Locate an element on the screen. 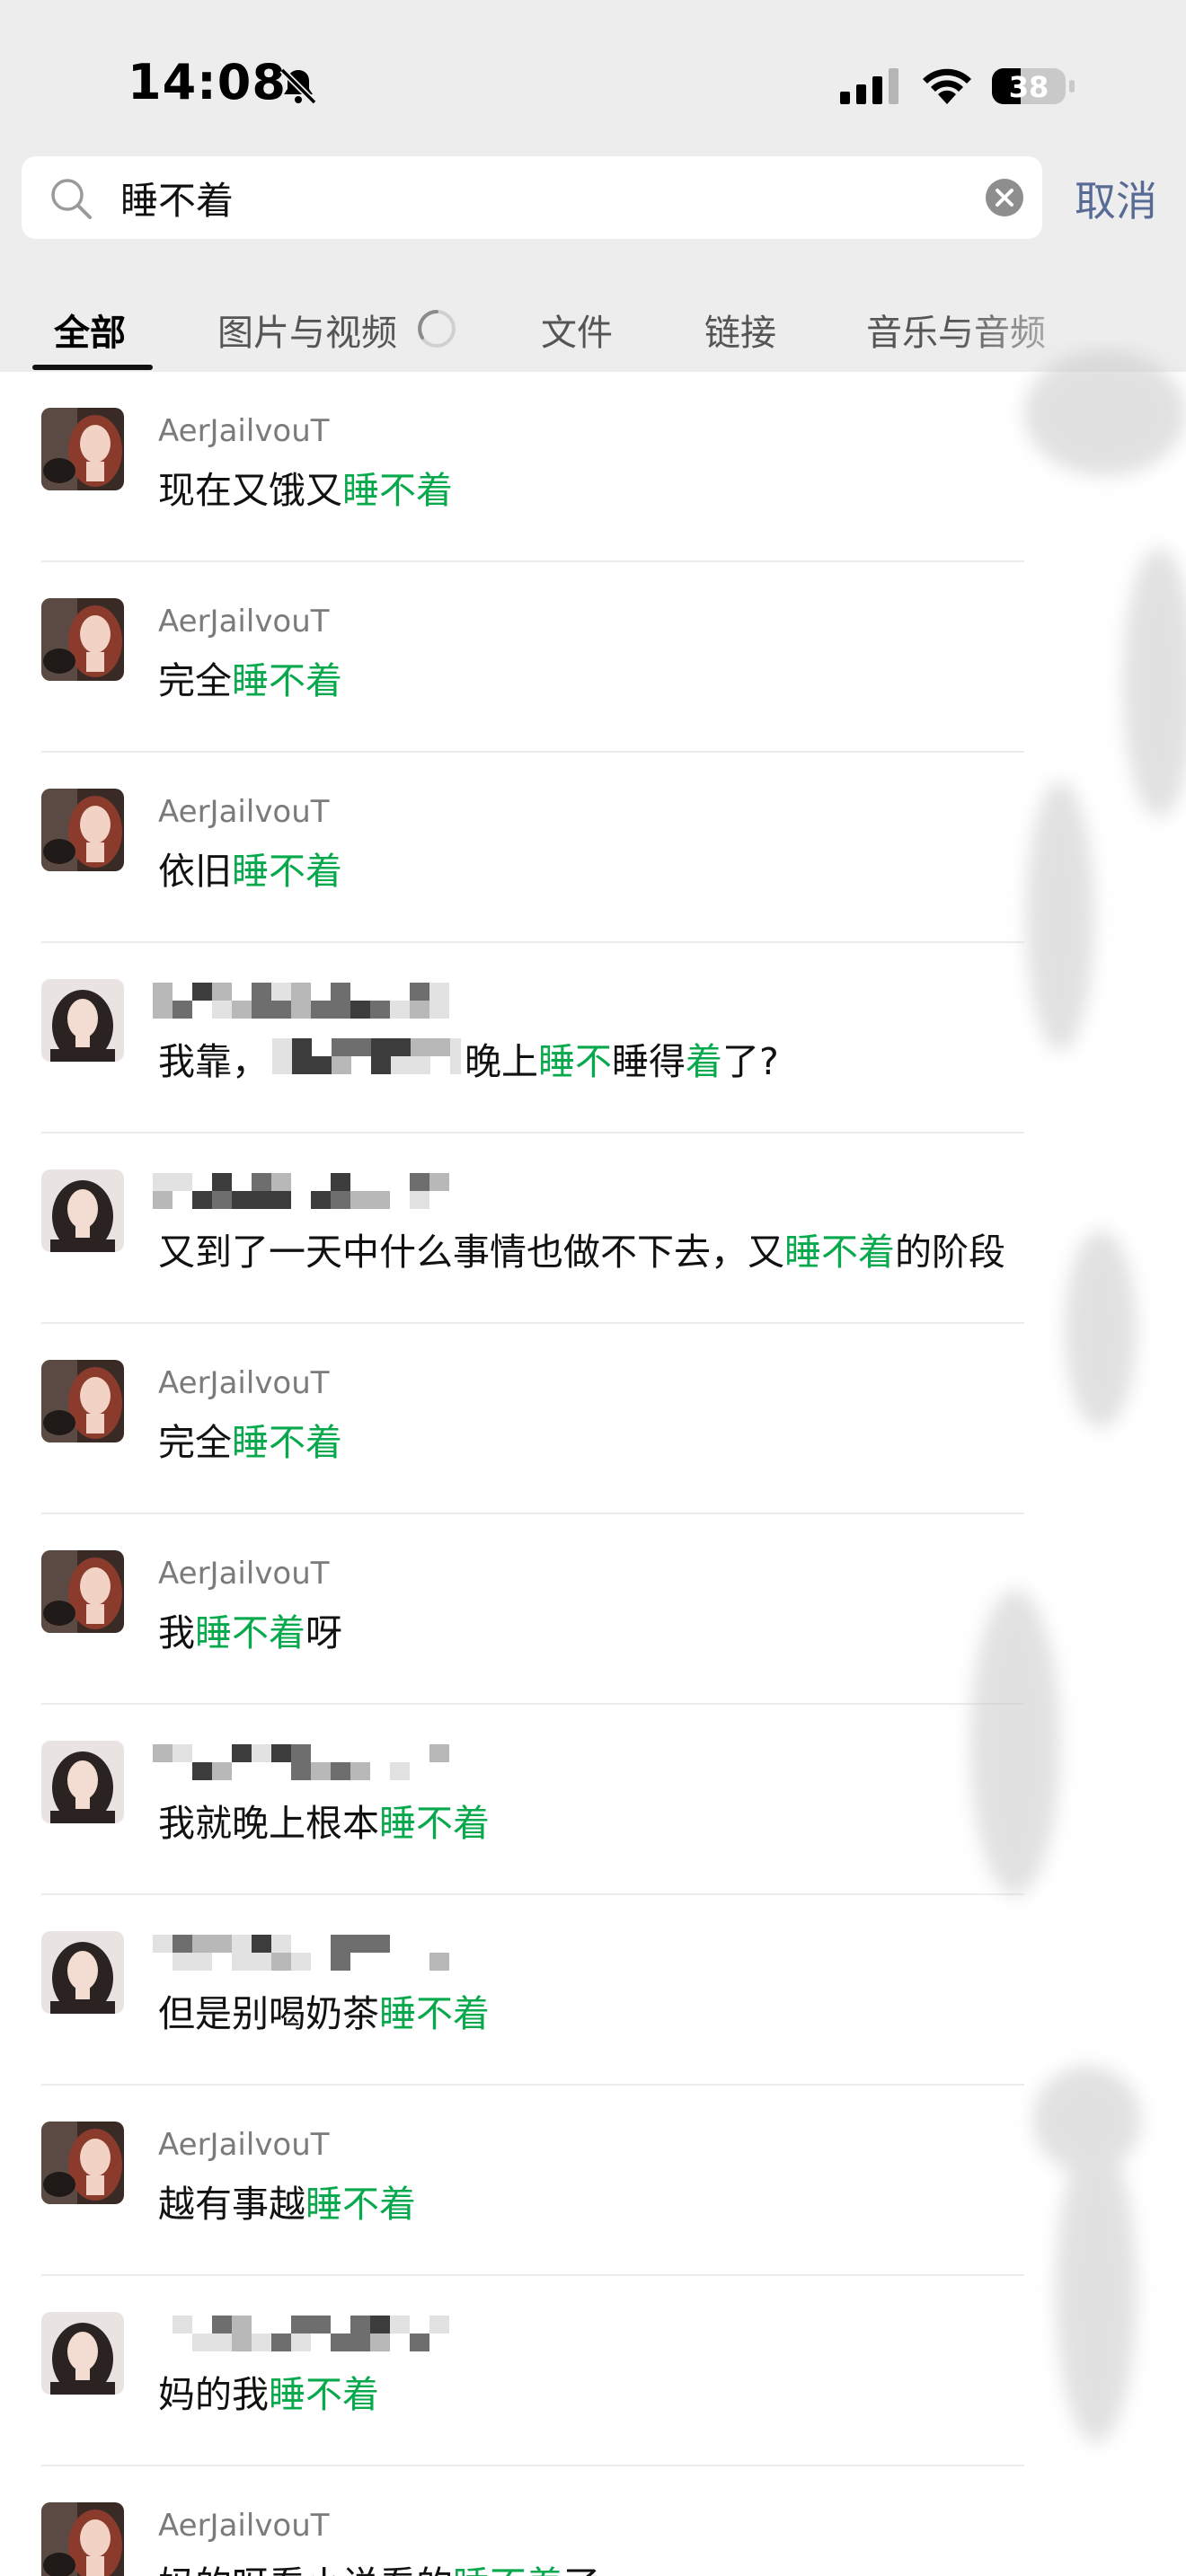 This screenshot has width=1186, height=2576. search-result-row: 我靠， 晚上睡不睡得着了? is located at coordinates (593, 1038).